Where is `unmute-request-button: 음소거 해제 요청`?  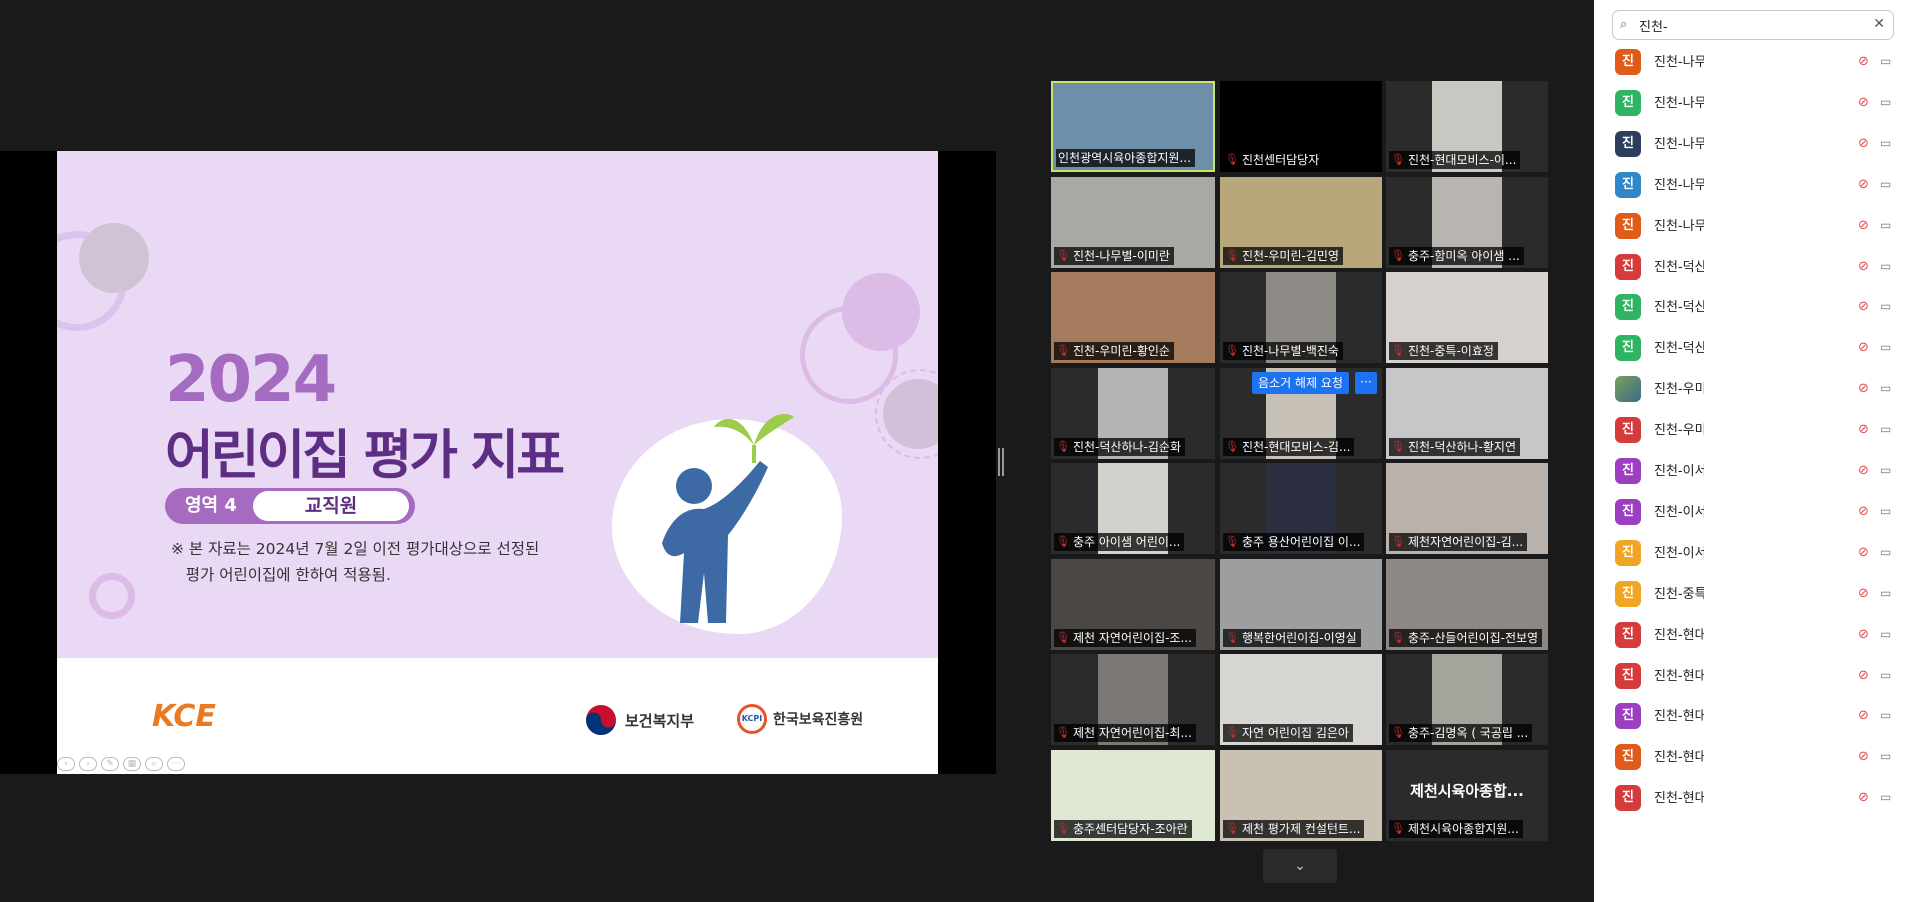
unmute-request-button: 음소거 해제 요청 is located at coordinates (1300, 383).